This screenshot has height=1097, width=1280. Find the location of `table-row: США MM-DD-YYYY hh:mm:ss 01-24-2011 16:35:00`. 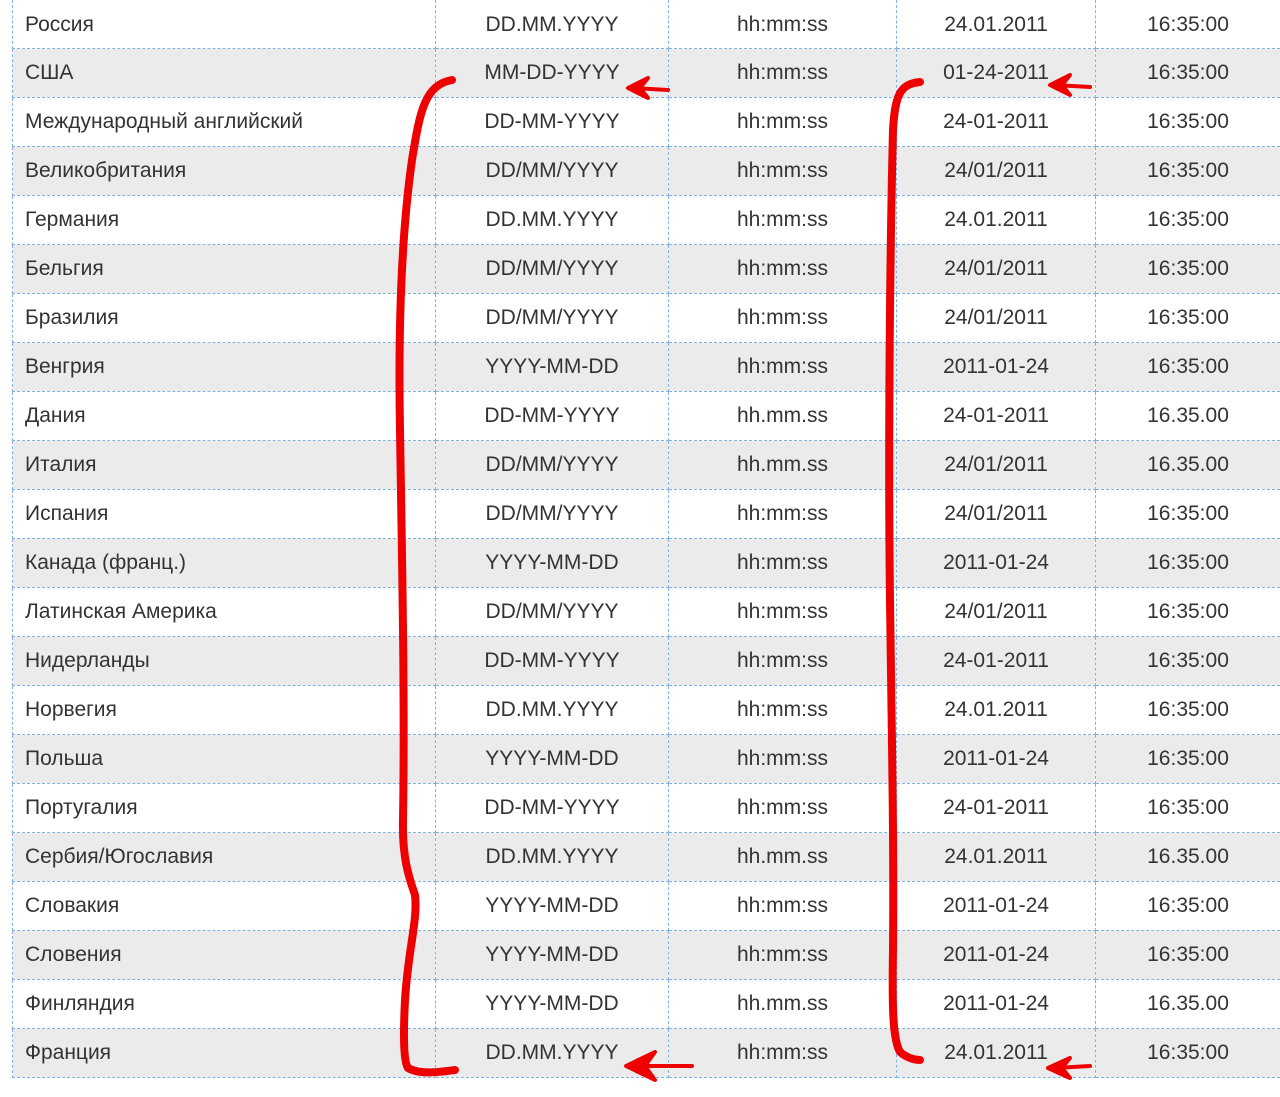

table-row: США MM-DD-YYYY hh:mm:ss 01-24-2011 16:35:00 is located at coordinates (646, 73).